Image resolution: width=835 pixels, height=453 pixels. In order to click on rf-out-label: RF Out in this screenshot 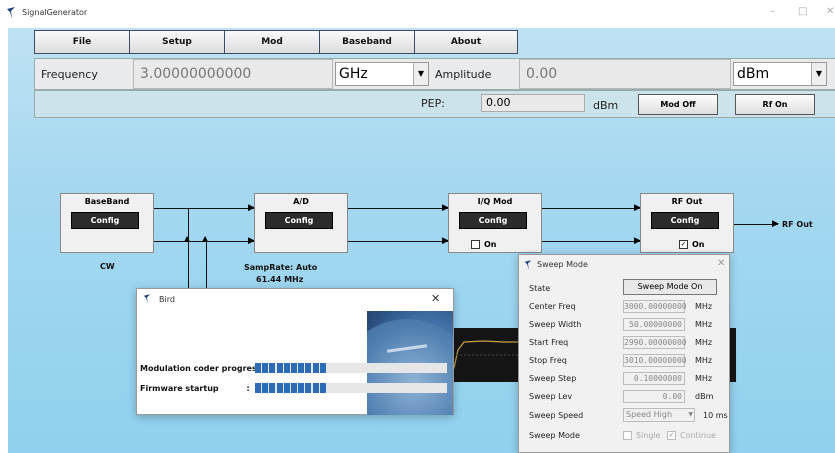, I will do `click(797, 224)`.